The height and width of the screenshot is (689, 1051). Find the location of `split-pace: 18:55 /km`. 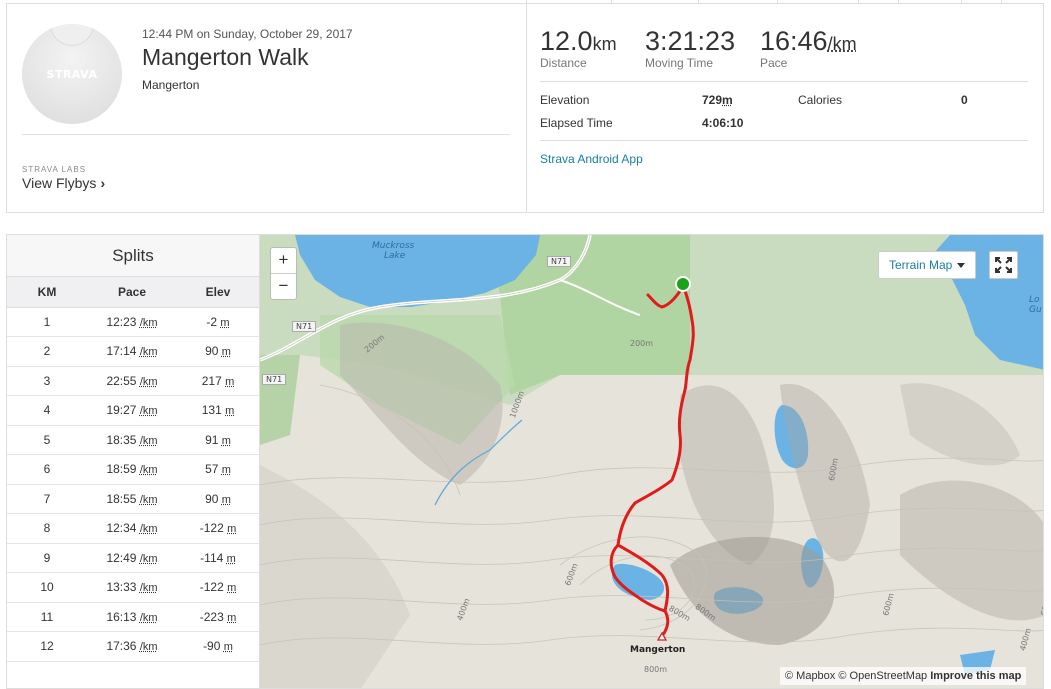

split-pace: 18:55 /km is located at coordinates (132, 499).